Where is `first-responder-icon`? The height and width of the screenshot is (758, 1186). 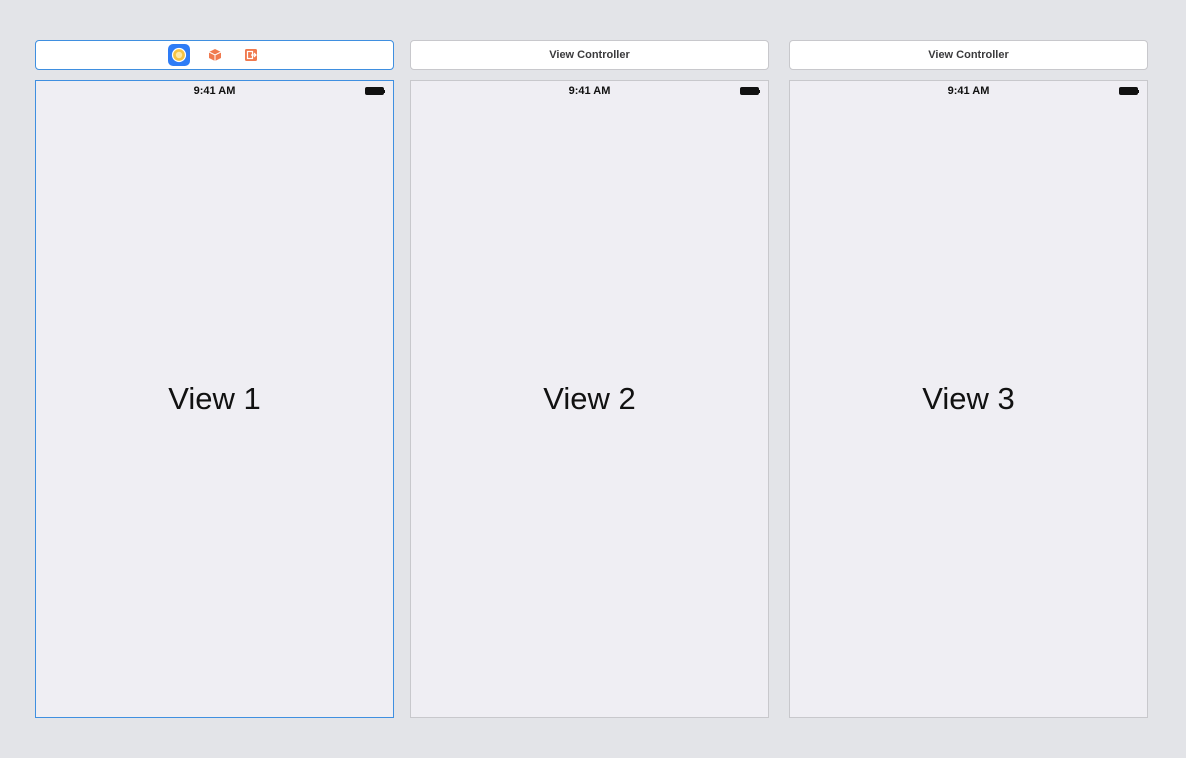 first-responder-icon is located at coordinates (215, 55).